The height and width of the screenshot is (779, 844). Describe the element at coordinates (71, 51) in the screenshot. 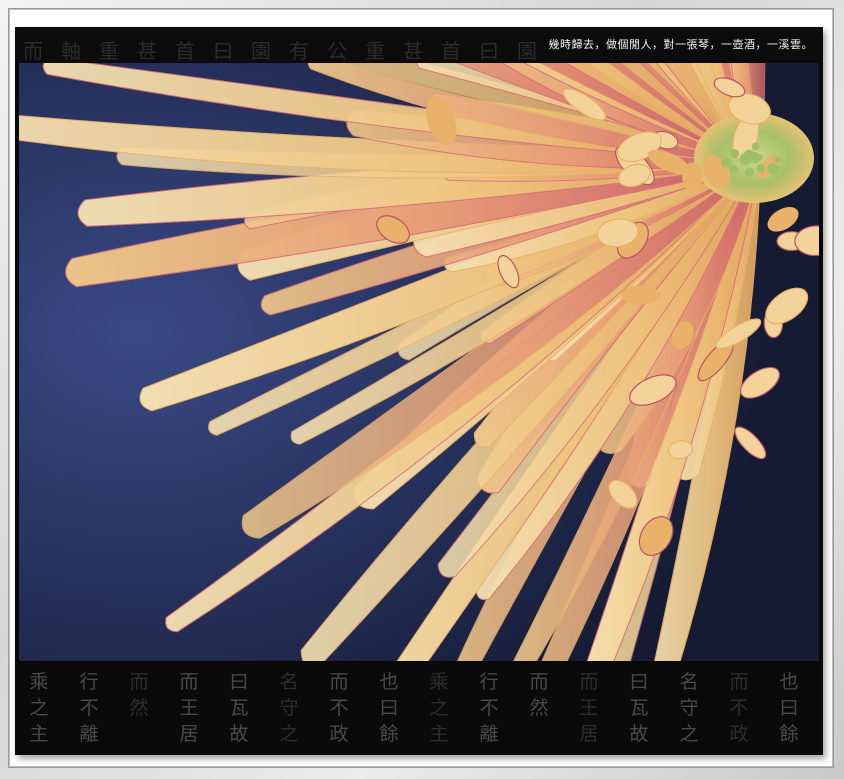

I see `calligraphy-char: 軸` at that location.